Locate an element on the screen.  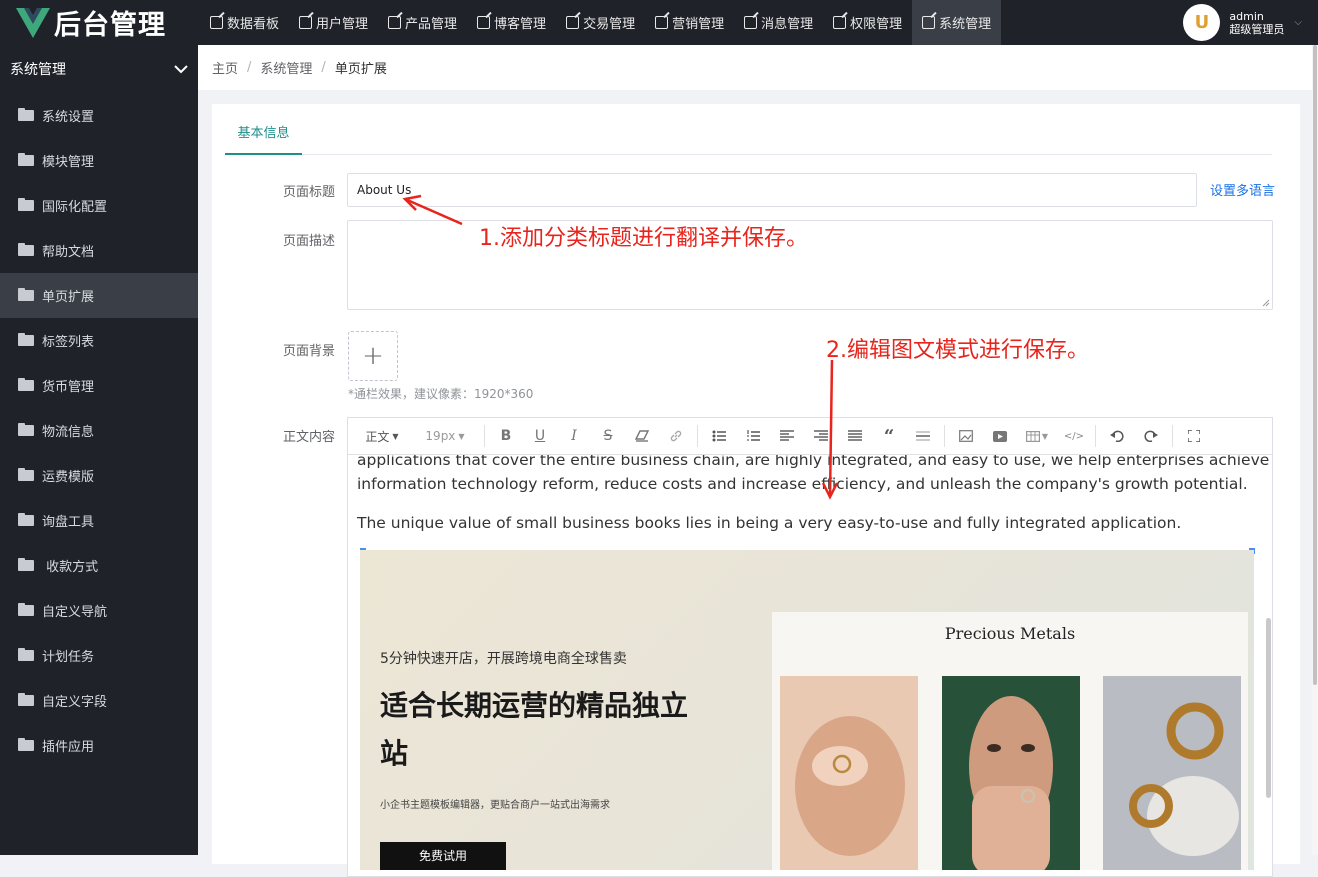
arrow-icon is located at coordinates (620, 347).